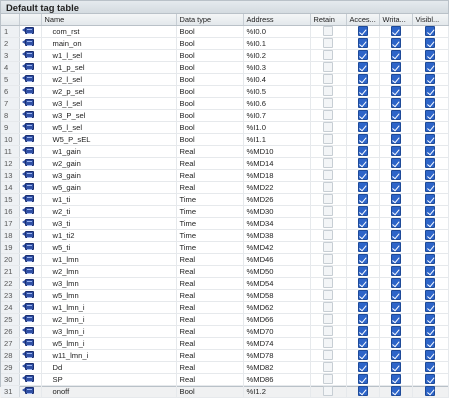 The image size is (449, 398). I want to click on tag-address: %MD10, so click(277, 151).